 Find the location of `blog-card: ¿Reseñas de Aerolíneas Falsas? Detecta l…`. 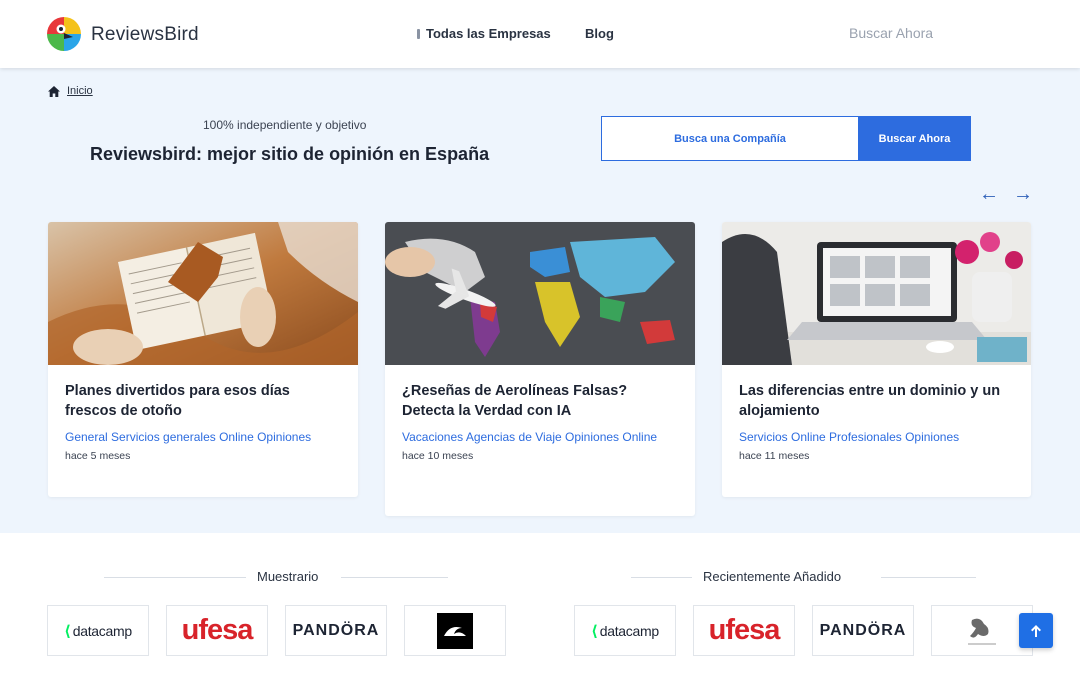

blog-card: ¿Reseñas de Aerolíneas Falsas? Detecta l… is located at coordinates (540, 369).